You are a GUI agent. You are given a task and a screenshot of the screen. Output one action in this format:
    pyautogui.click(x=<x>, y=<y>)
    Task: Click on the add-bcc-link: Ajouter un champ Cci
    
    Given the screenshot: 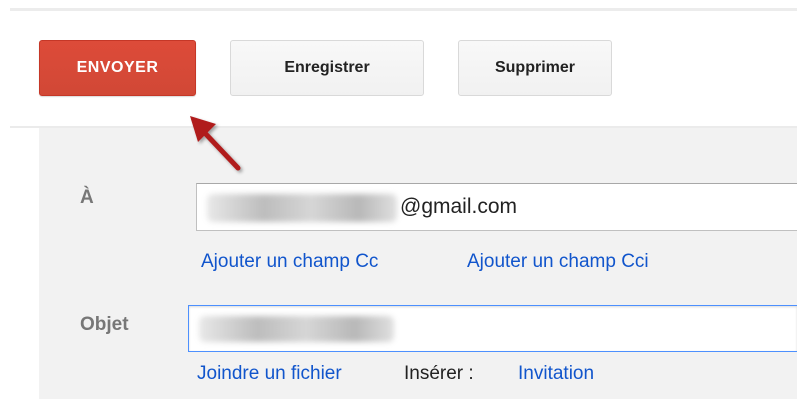 What is the action you would take?
    pyautogui.click(x=558, y=262)
    